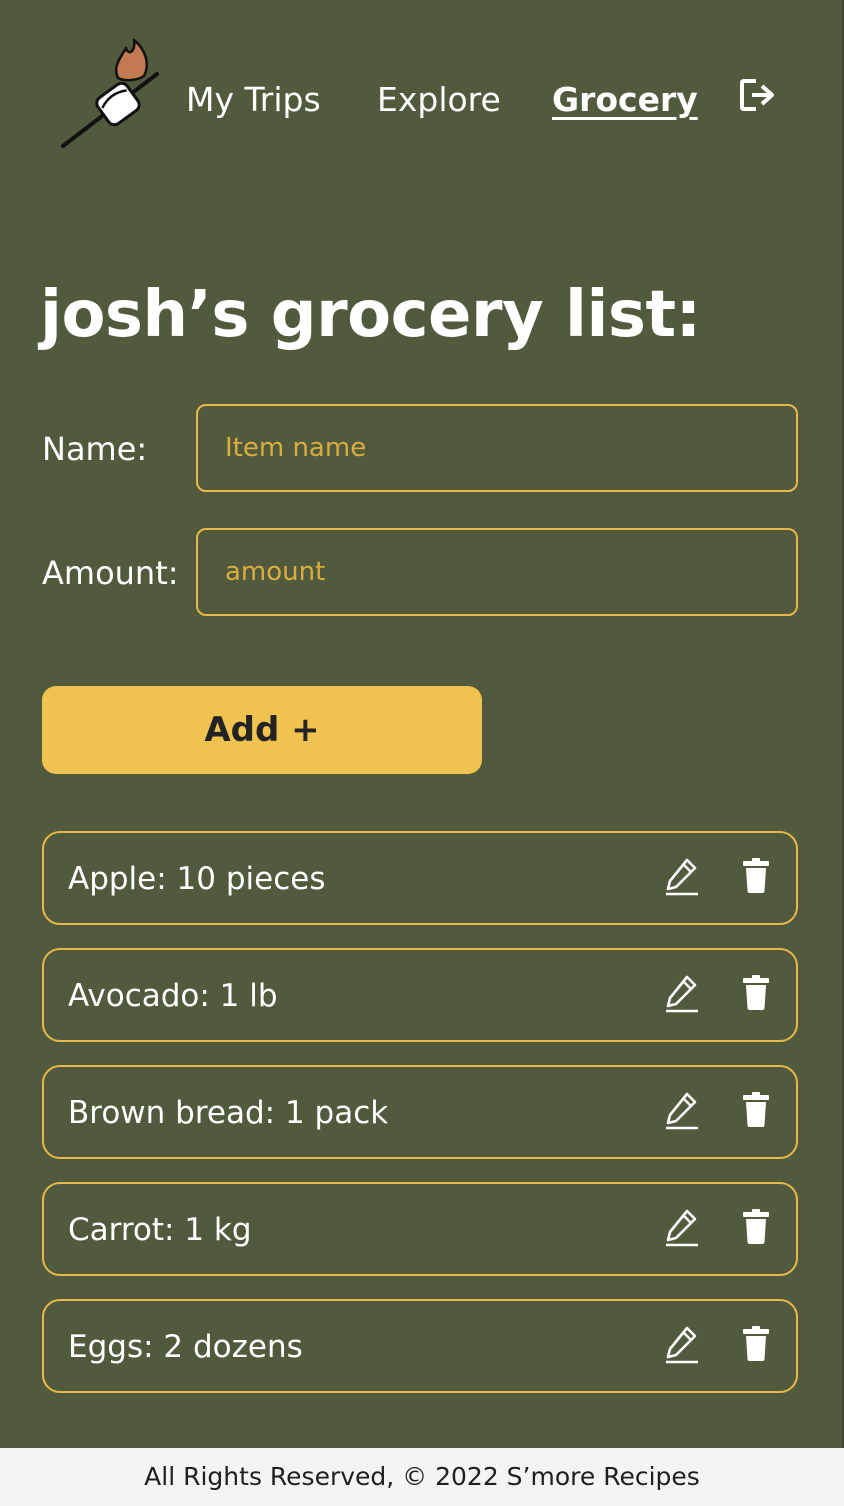 The height and width of the screenshot is (1506, 844). What do you see at coordinates (439, 100) in the screenshot?
I see `nav-link-explore: Explore` at bounding box center [439, 100].